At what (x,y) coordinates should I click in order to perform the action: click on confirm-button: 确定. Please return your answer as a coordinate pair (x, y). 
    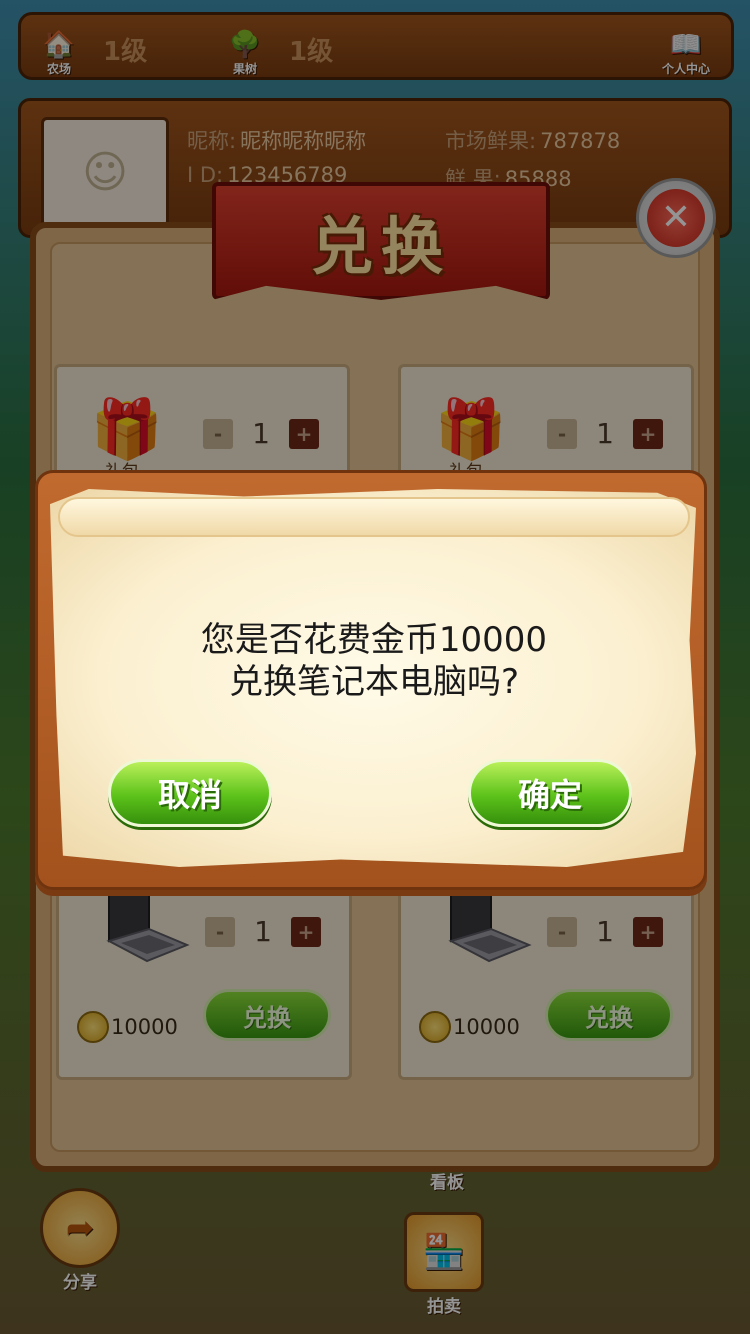
    Looking at the image, I should click on (550, 793).